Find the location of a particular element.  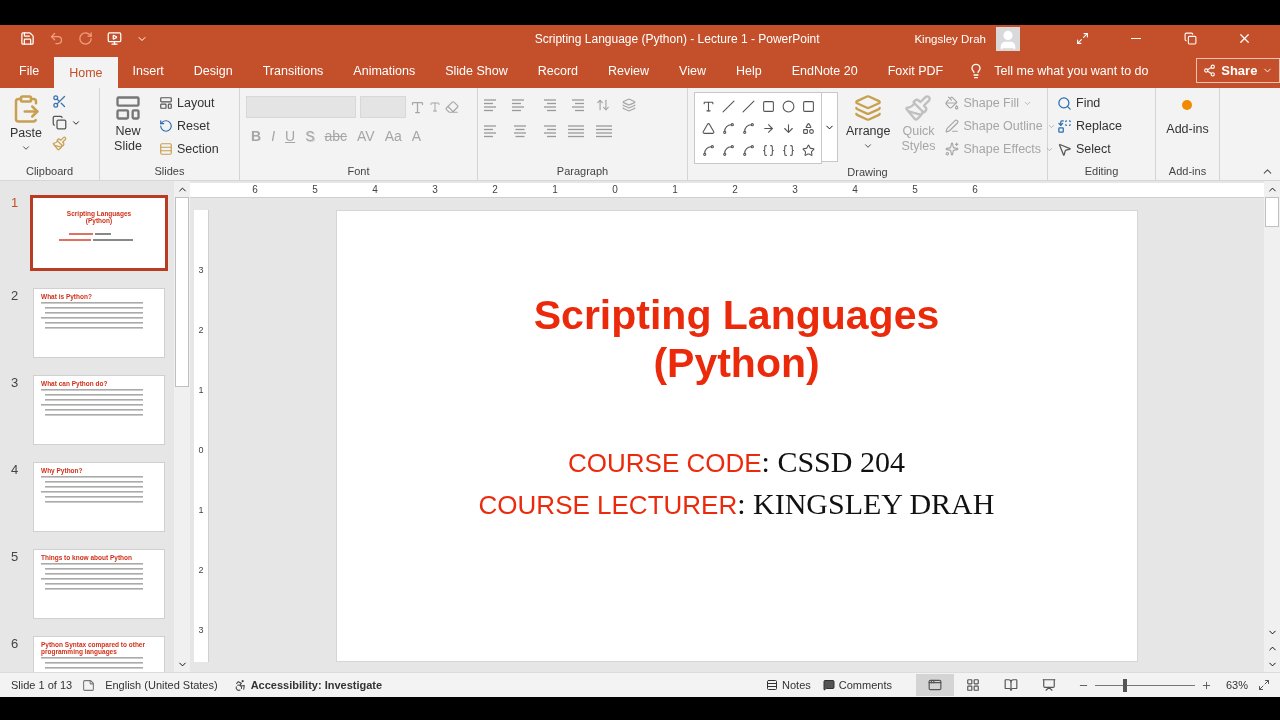

right-arrow-icon is located at coordinates (768, 128).